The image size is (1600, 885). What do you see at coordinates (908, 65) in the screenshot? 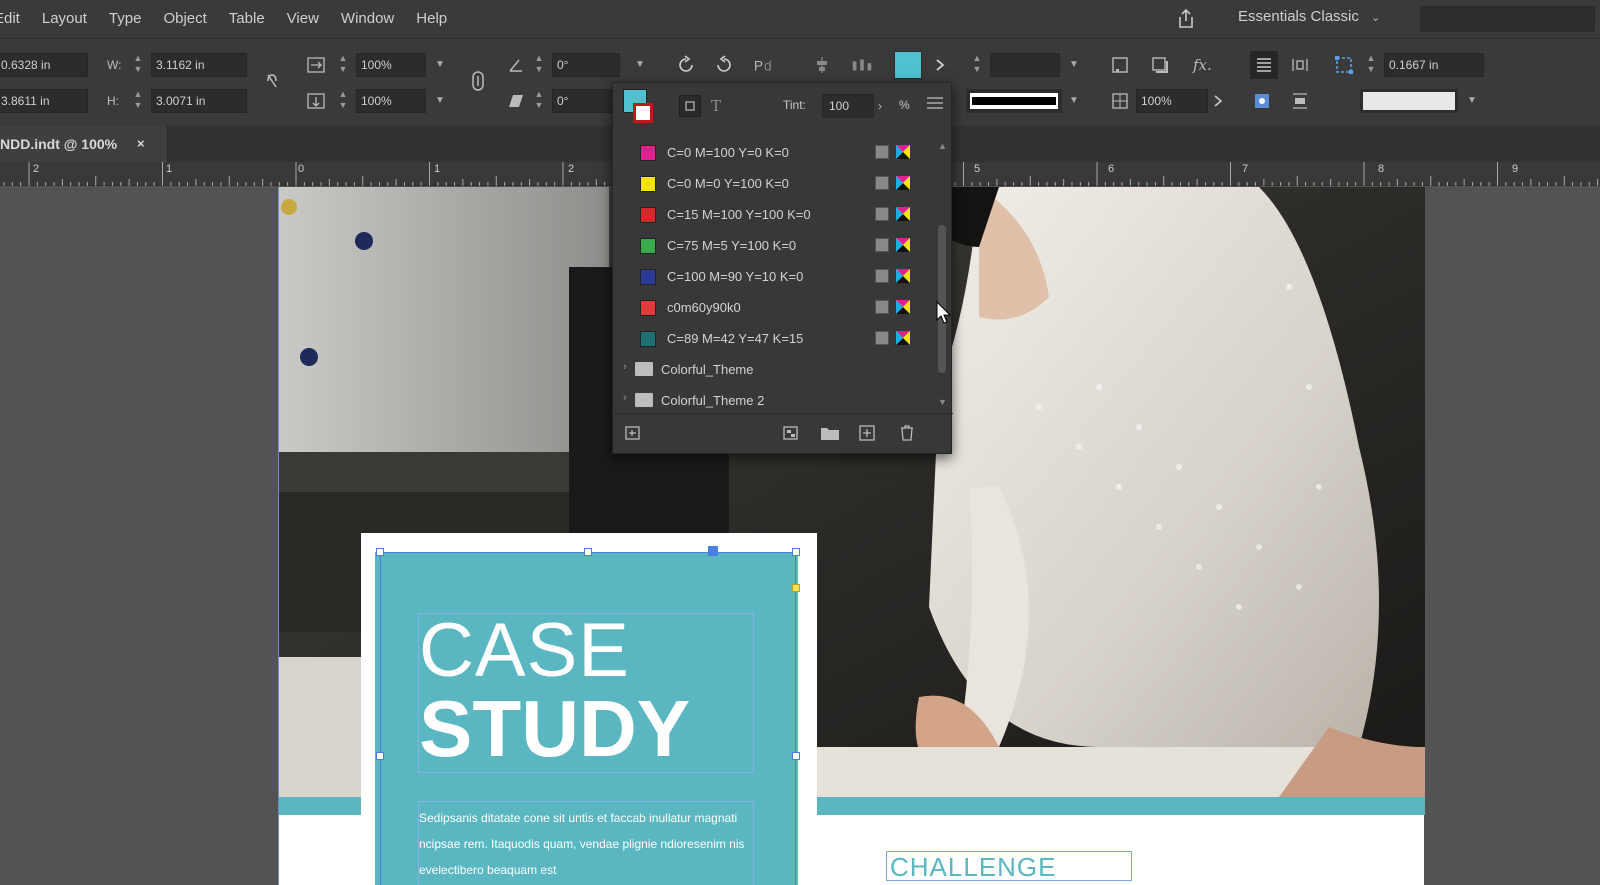
I see `fill-swatch-button` at bounding box center [908, 65].